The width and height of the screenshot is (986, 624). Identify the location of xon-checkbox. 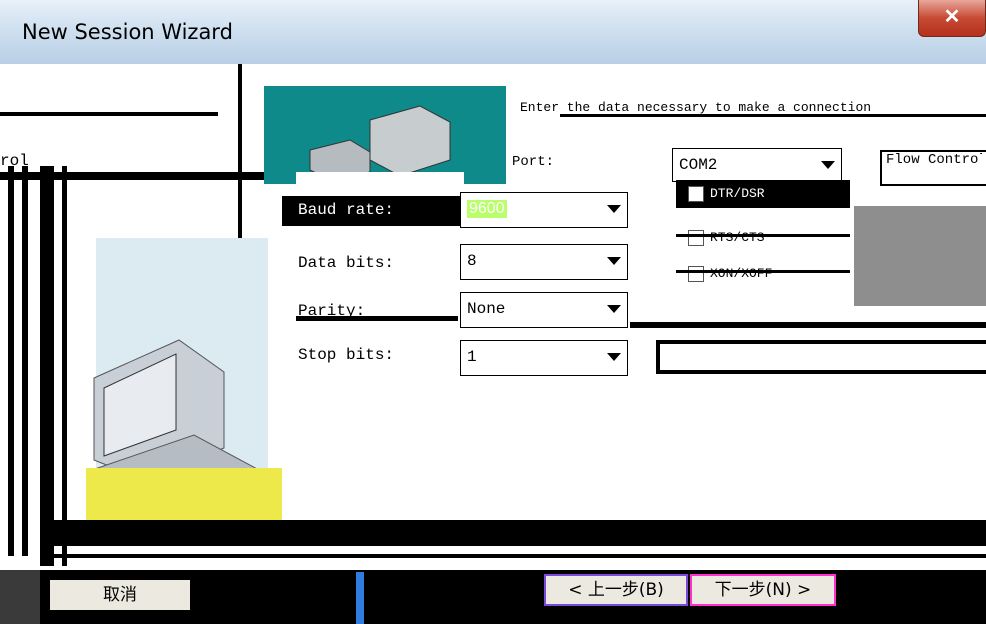
(696, 274).